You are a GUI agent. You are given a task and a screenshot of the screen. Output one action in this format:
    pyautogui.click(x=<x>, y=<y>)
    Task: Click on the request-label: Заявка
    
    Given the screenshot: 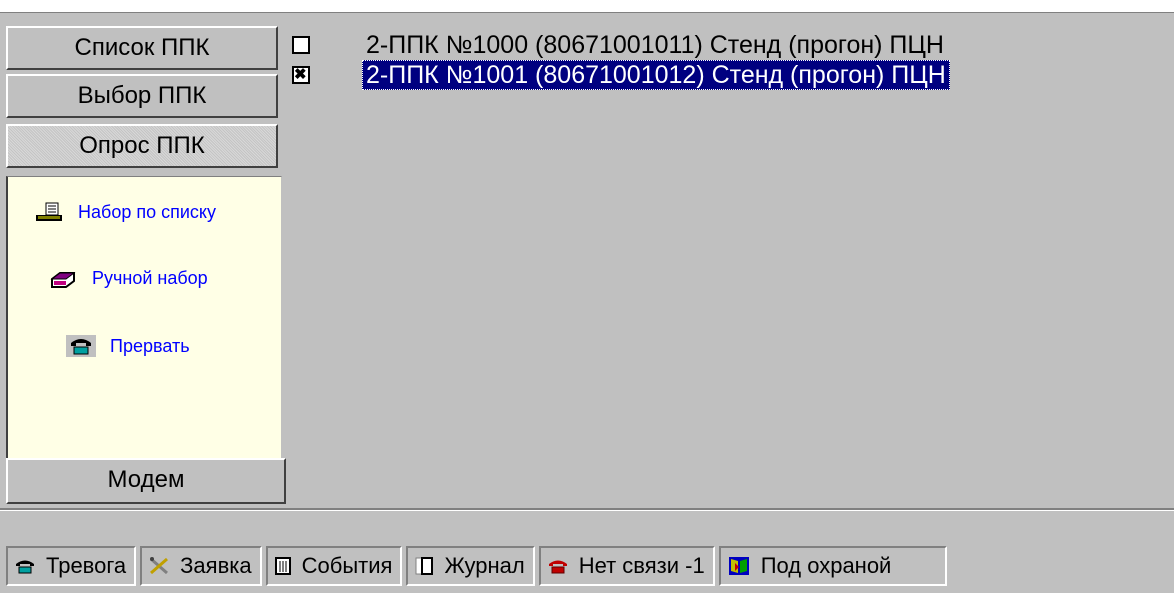 What is the action you would take?
    pyautogui.click(x=216, y=565)
    